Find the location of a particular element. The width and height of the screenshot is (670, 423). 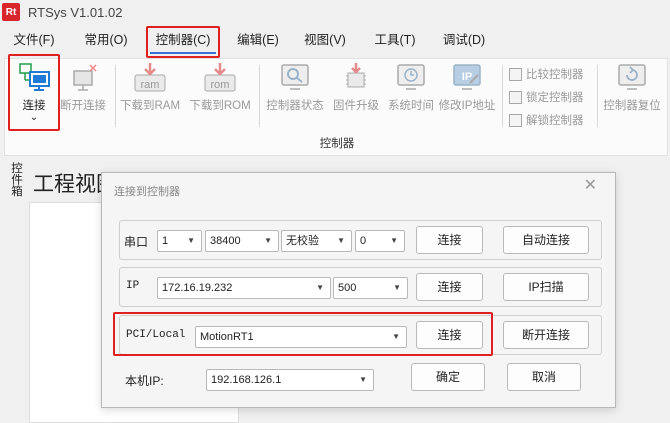

lock-controller-button: 锁定控制器 is located at coordinates (546, 97).